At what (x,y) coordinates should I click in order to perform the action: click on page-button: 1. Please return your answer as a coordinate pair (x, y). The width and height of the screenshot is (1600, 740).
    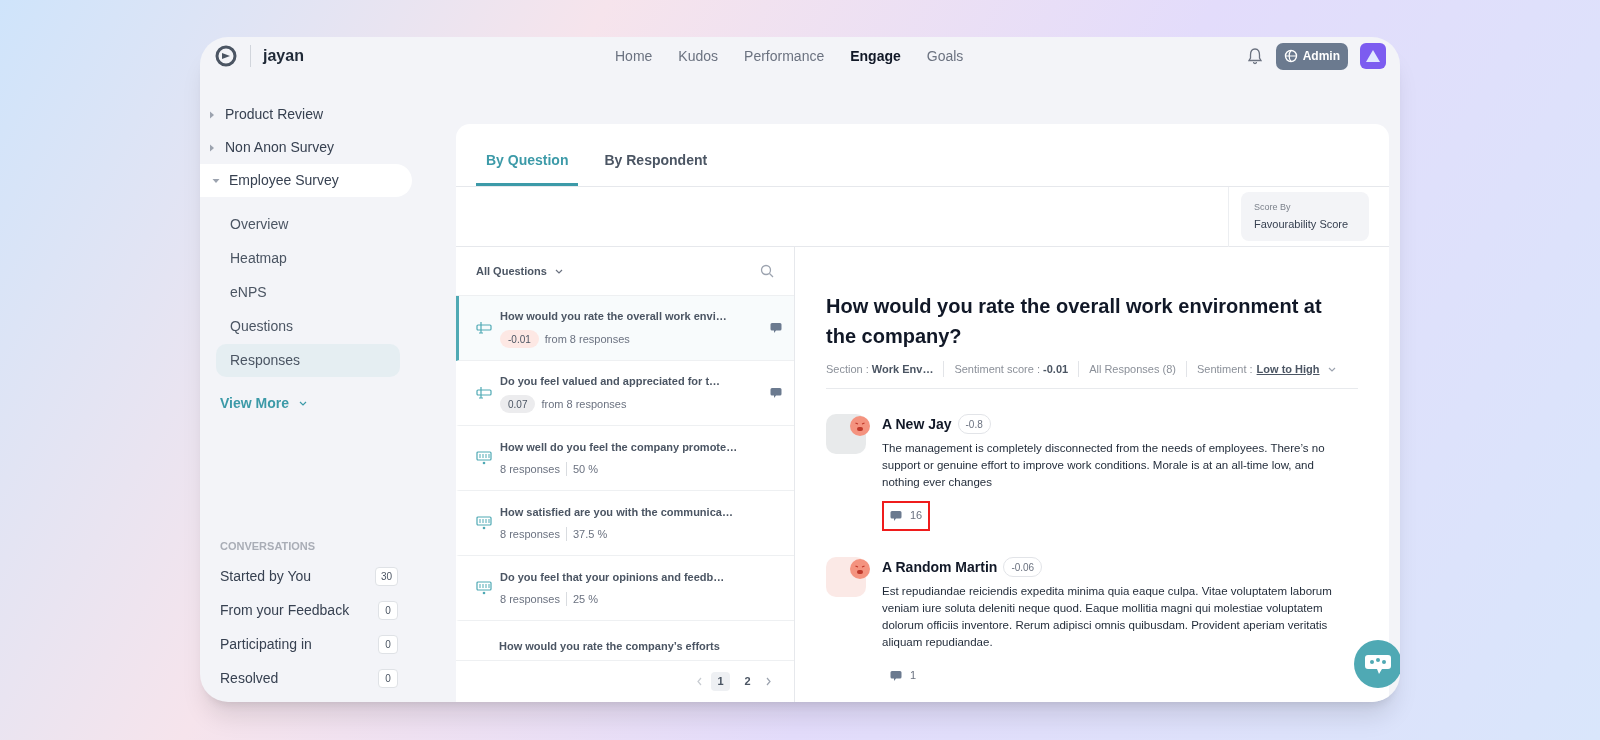
    Looking at the image, I should click on (720, 681).